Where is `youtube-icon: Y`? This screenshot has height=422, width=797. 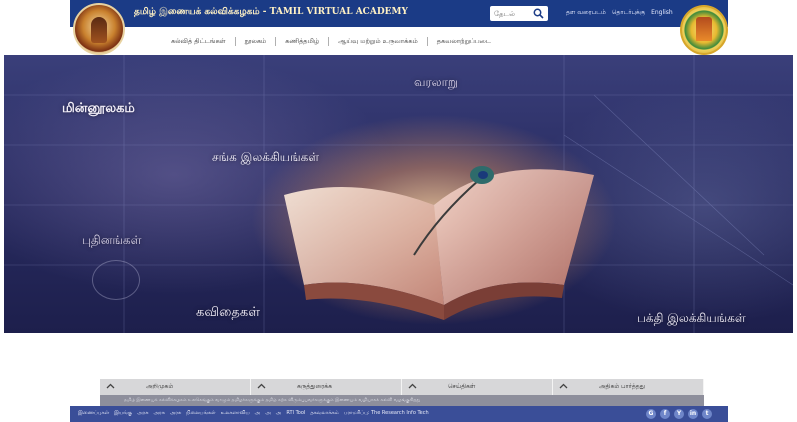
youtube-icon: Y is located at coordinates (679, 414).